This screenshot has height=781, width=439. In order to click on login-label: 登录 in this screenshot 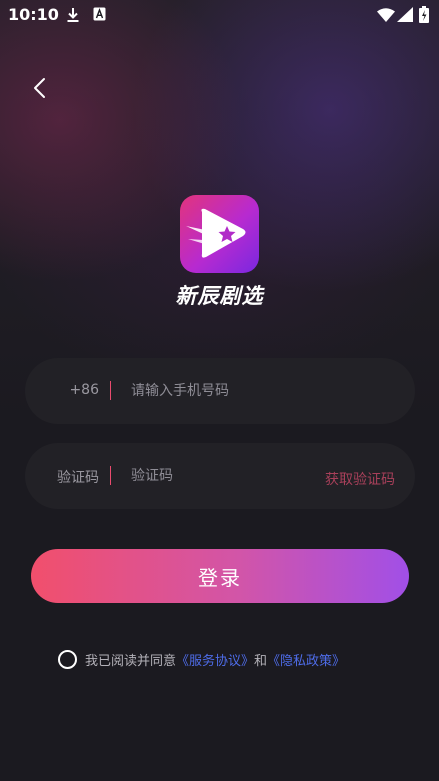, I will do `click(220, 577)`.